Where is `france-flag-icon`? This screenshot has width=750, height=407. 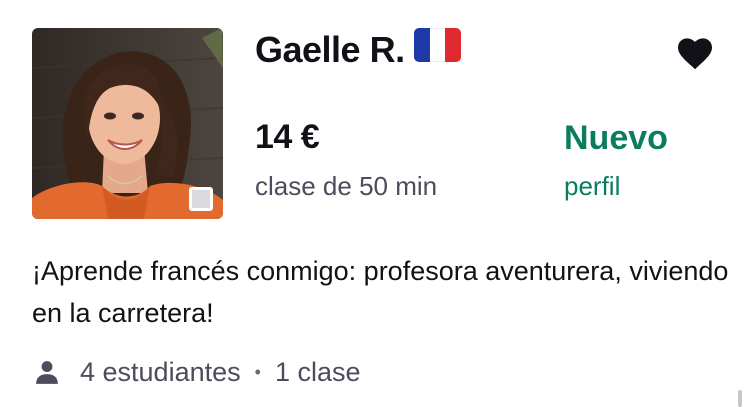
france-flag-icon is located at coordinates (437, 45).